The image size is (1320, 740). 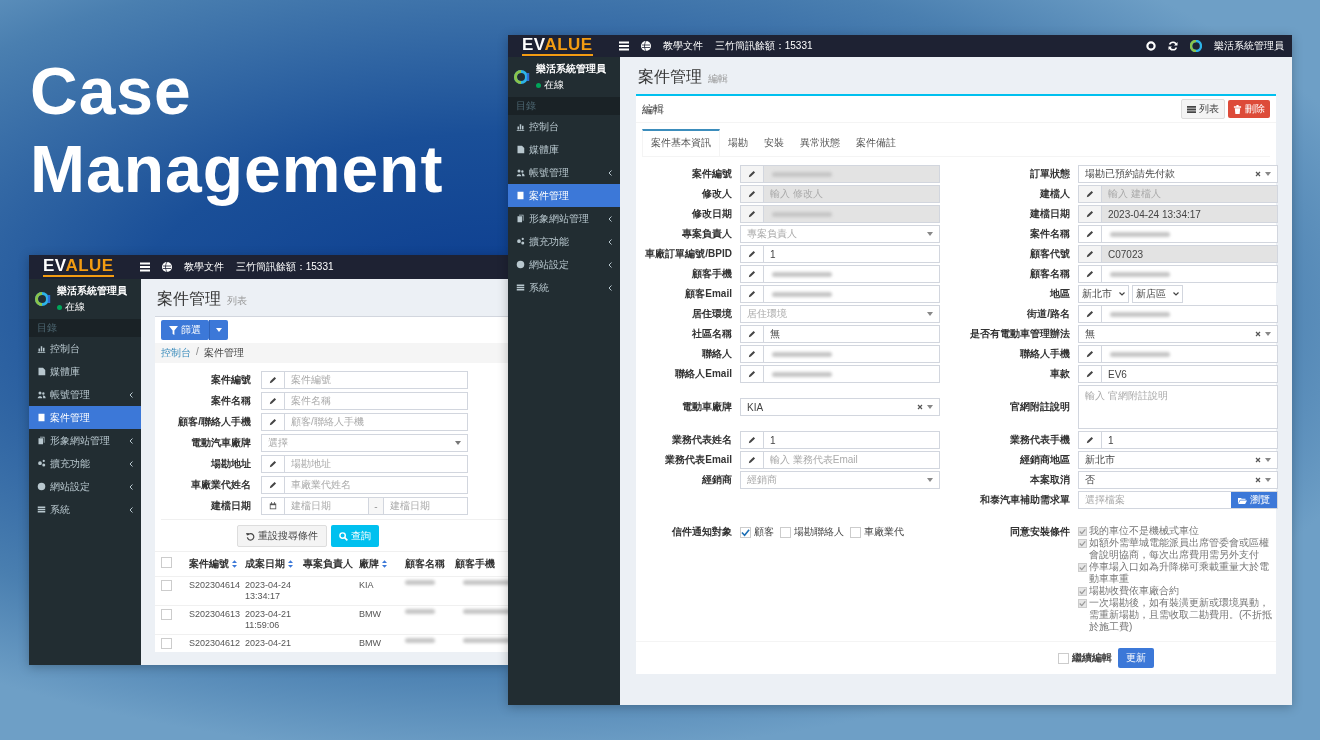 I want to click on table-cell-text: KIA, so click(x=367, y=585).